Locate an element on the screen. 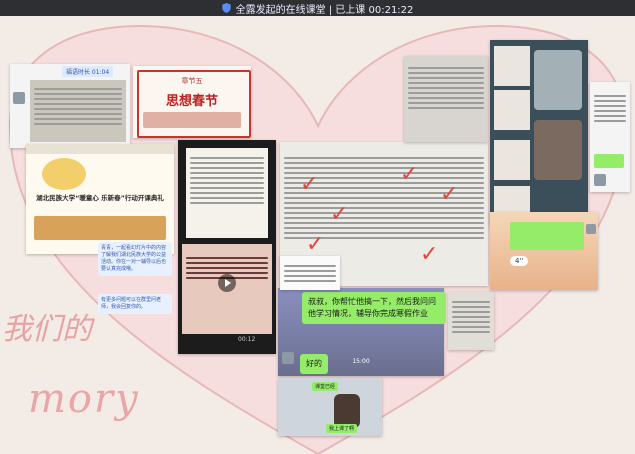 The height and width of the screenshot is (454, 635). classroom-status-text: 全露发起的在线课堂 | 已上课 00:21:22 is located at coordinates (324, 10).